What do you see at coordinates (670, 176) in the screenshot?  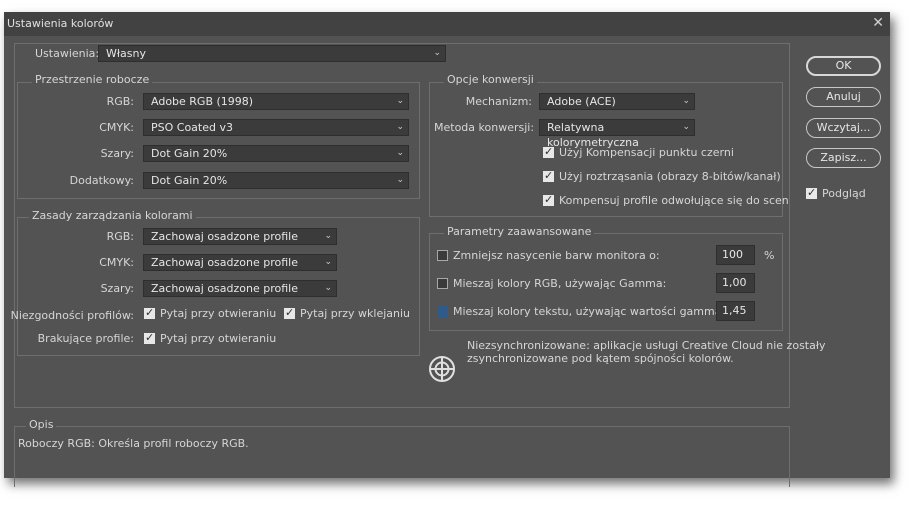 I see `dither-label: Użyj roztrząsania (obrazy 8-bitów/kanał)` at bounding box center [670, 176].